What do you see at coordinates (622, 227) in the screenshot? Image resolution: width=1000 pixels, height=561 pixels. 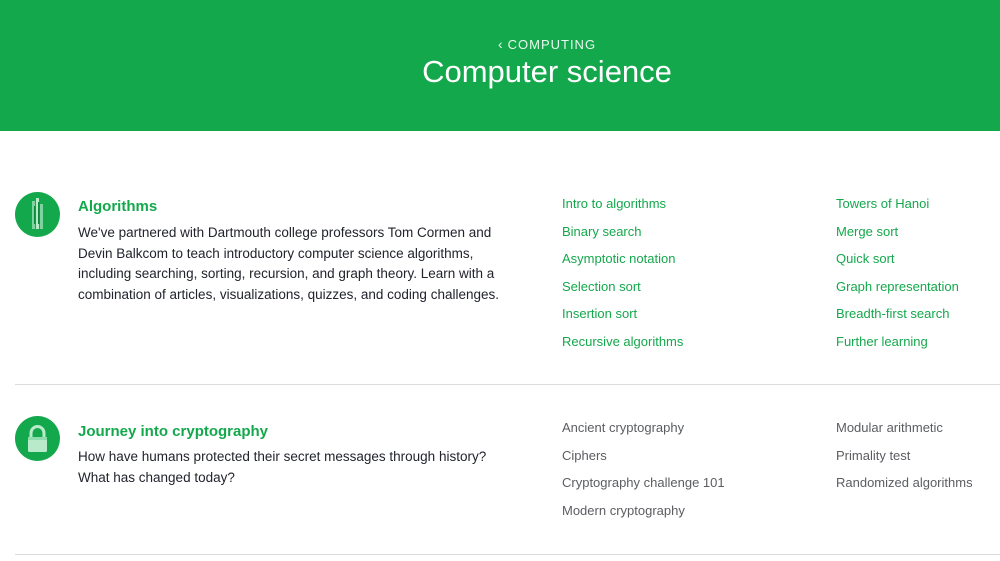 I see `tutorial-link: Binary search` at bounding box center [622, 227].